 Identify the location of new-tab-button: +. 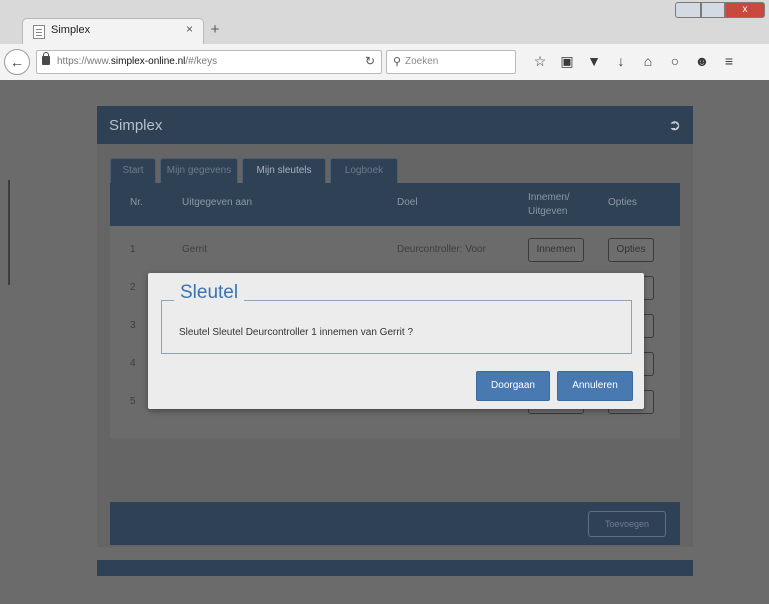
(215, 30).